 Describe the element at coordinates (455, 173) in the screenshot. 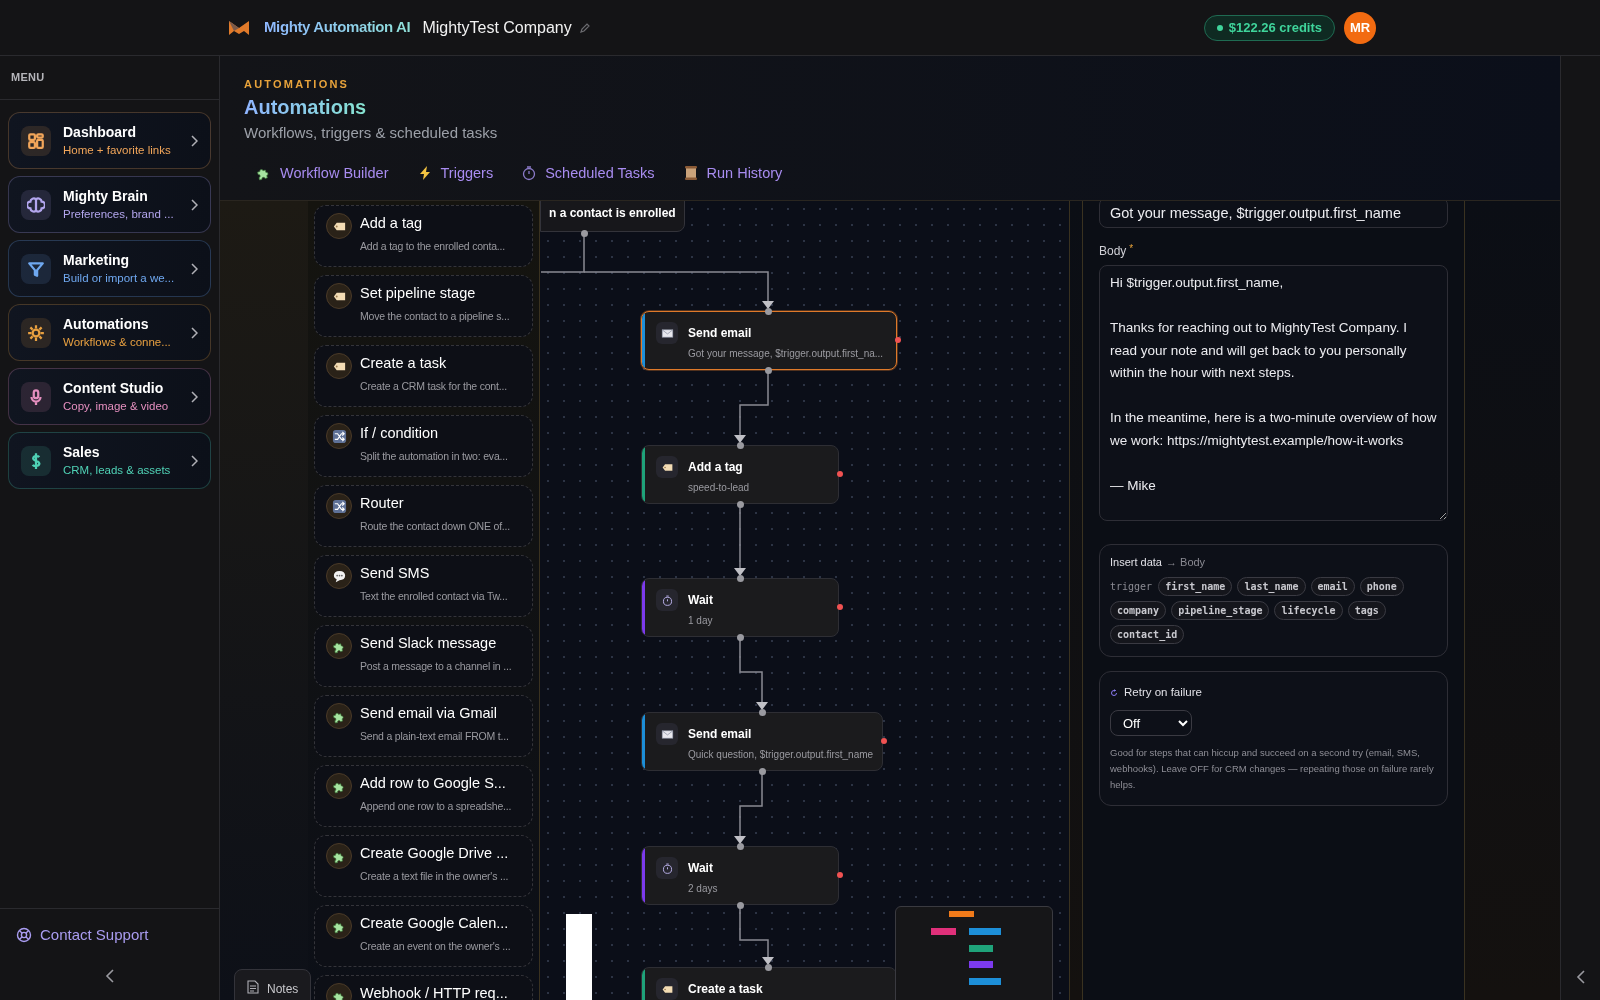

I see `tab: Triggers` at that location.